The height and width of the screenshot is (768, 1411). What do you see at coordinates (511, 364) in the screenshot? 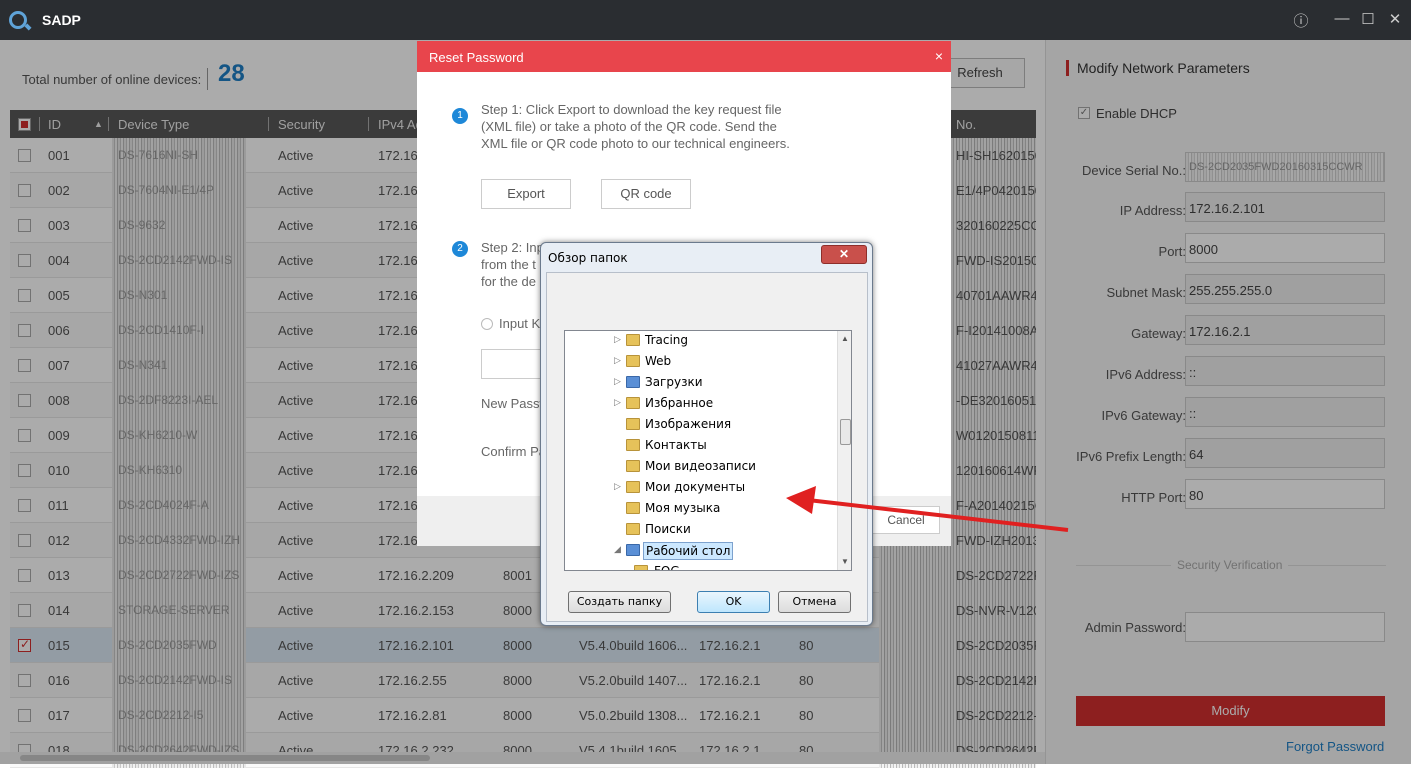
I see `key-input-field` at bounding box center [511, 364].